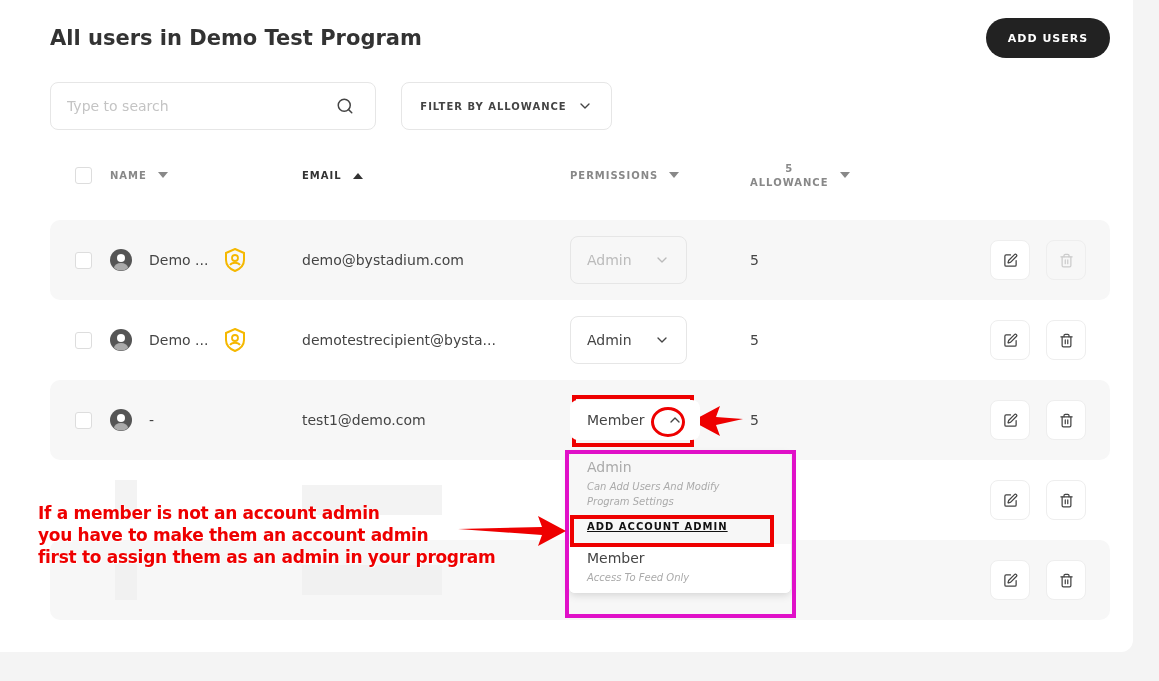 The image size is (1159, 681). Describe the element at coordinates (654, 494) in the screenshot. I see `option-description: Can Add Users And Modify Program Settings` at that location.